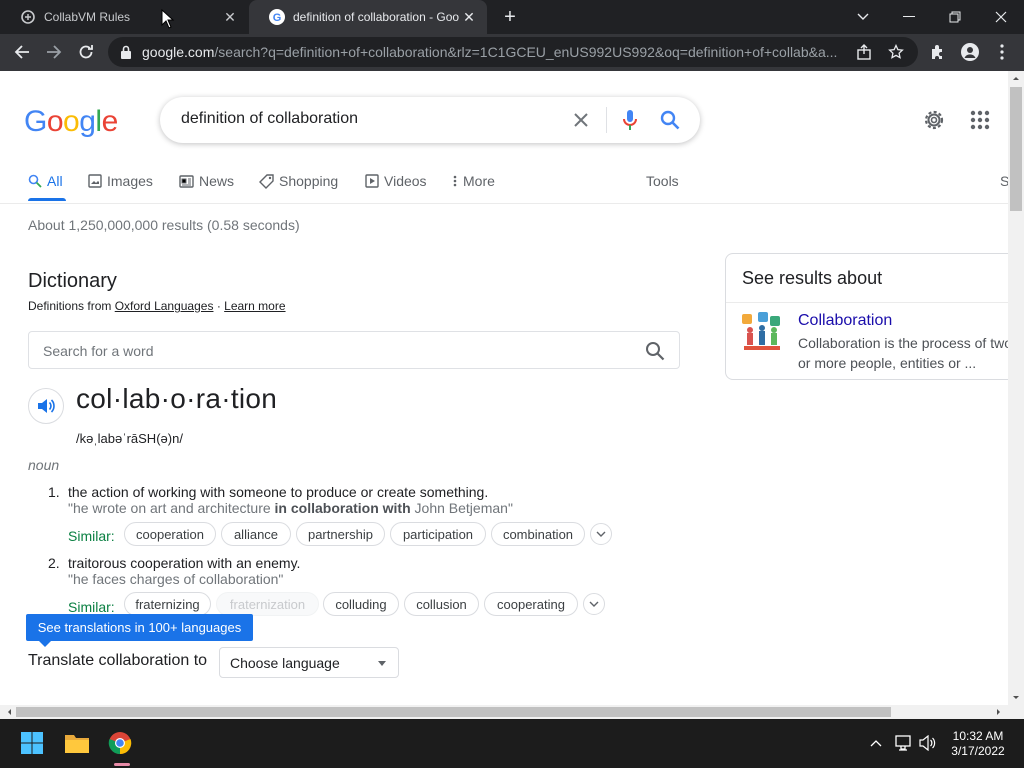  What do you see at coordinates (955, 17) in the screenshot?
I see `restore-button` at bounding box center [955, 17].